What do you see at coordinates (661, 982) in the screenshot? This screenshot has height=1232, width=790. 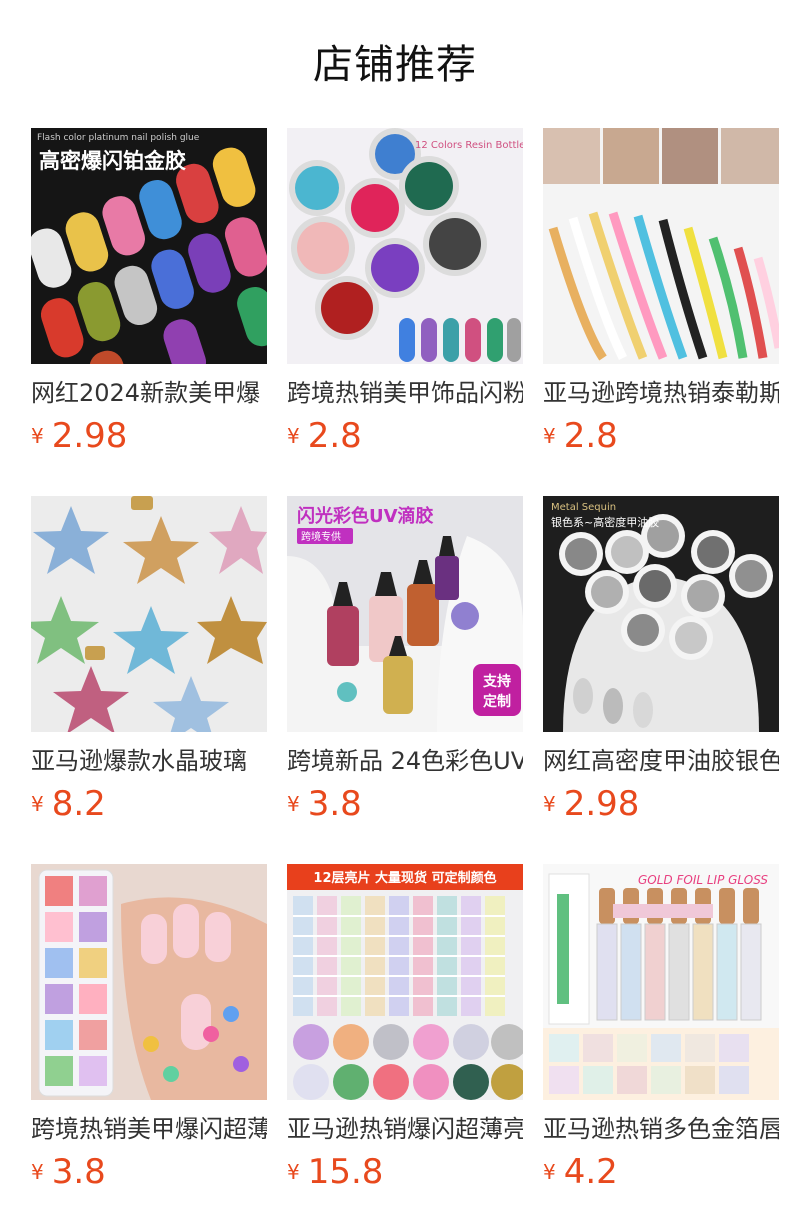 I see `lip-gloss-image: GOLD FOIL LIP GLOSS` at bounding box center [661, 982].